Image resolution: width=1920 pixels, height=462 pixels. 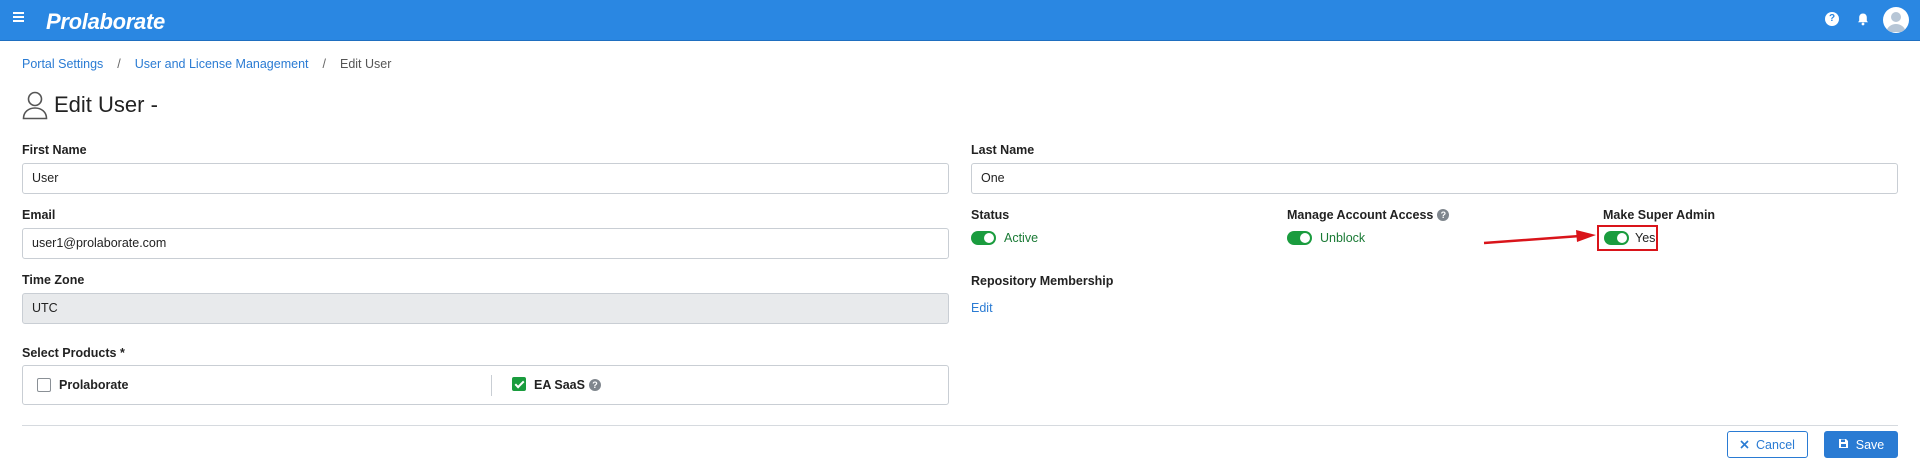 What do you see at coordinates (1843, 445) in the screenshot?
I see `floppy-disk-icon` at bounding box center [1843, 445].